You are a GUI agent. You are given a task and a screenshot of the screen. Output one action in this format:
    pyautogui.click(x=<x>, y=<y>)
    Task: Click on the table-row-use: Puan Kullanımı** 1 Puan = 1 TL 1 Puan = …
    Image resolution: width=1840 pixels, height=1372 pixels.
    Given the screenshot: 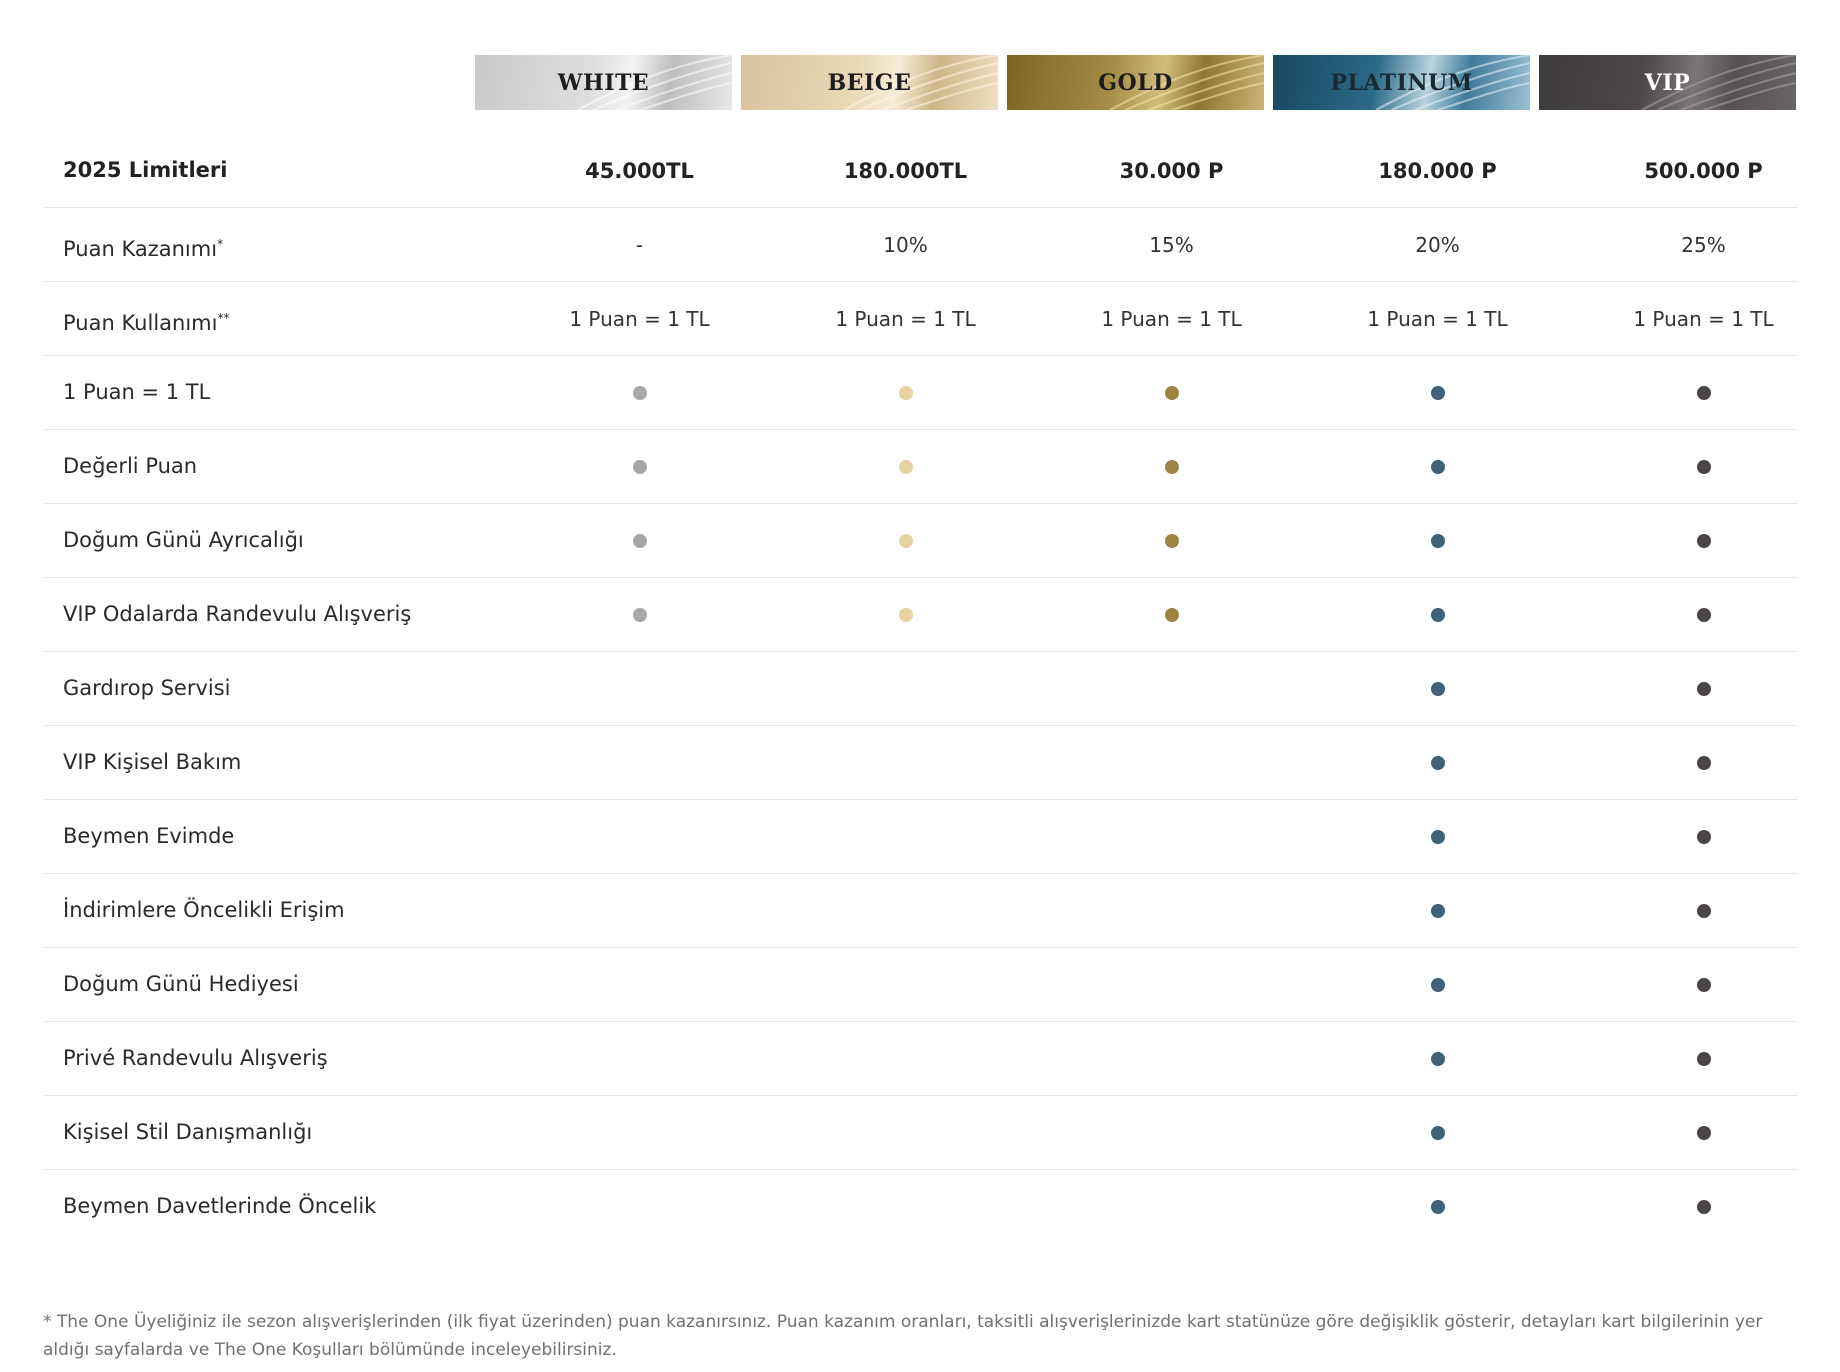 What is the action you would take?
    pyautogui.click(x=920, y=319)
    